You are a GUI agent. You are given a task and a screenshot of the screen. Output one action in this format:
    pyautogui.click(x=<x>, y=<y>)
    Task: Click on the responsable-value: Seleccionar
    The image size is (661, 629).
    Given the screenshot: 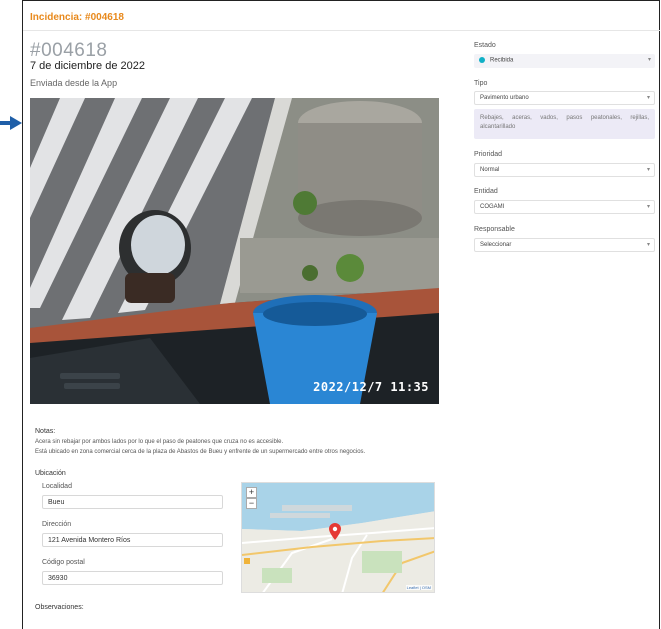 What is the action you would take?
    pyautogui.click(x=496, y=245)
    